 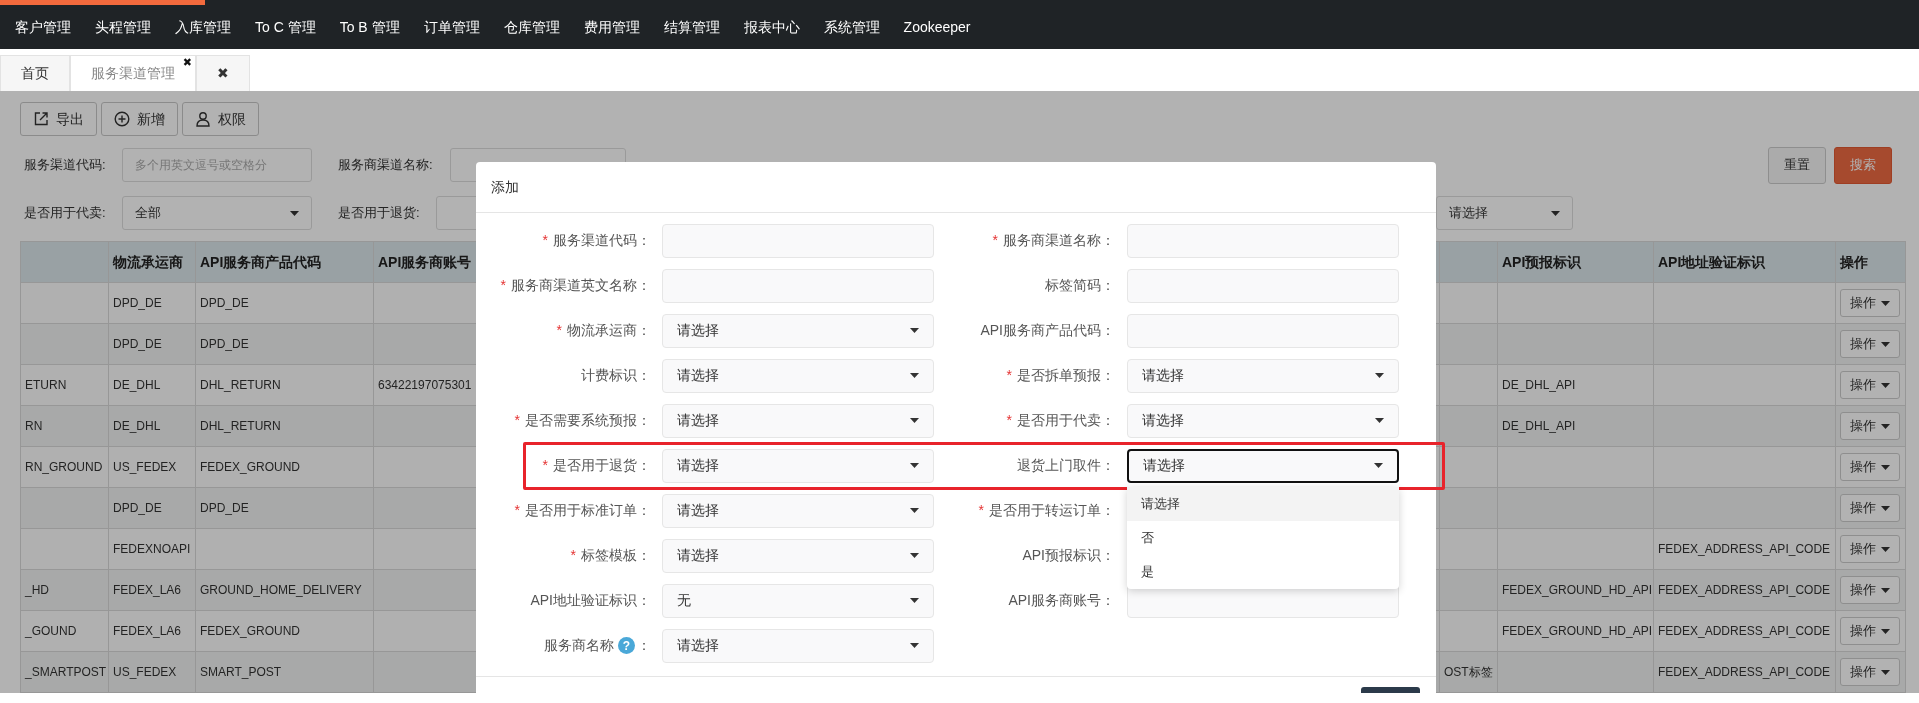 What do you see at coordinates (1263, 571) in the screenshot?
I see `dropdown-option: 是` at bounding box center [1263, 571].